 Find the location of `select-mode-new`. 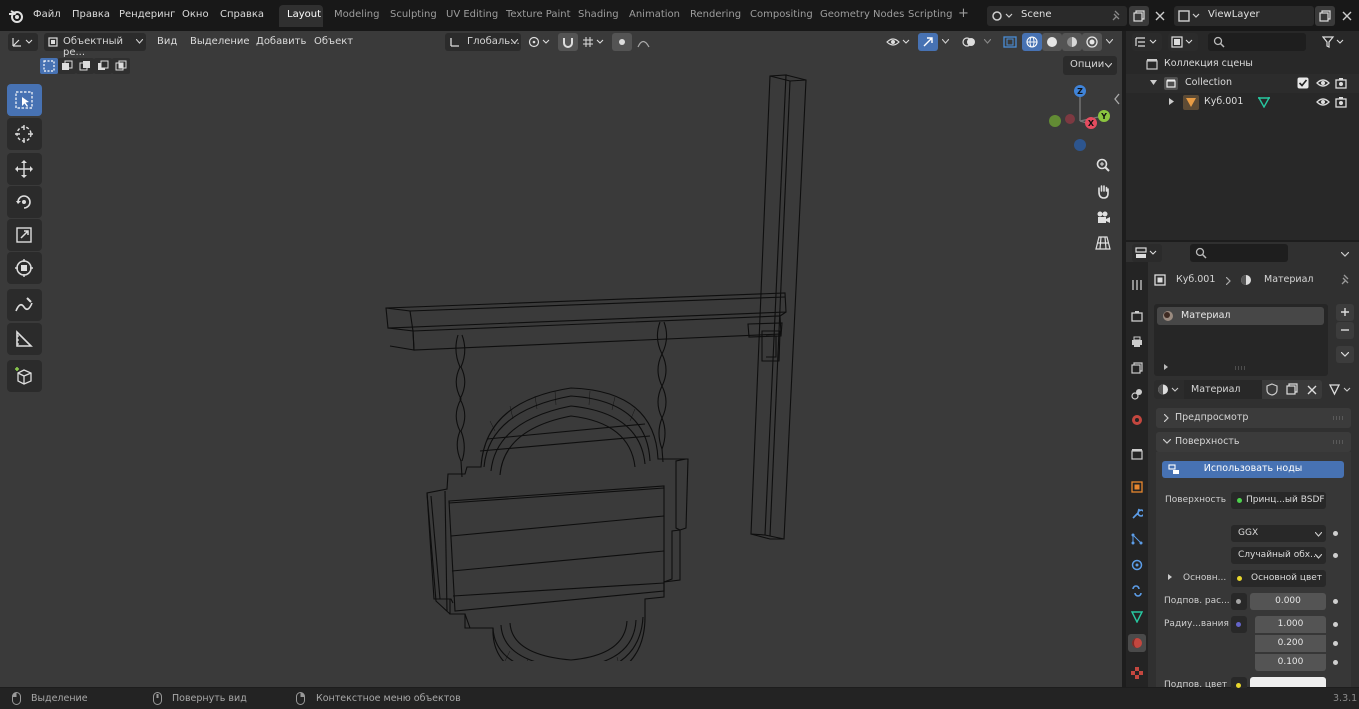

select-mode-new is located at coordinates (49, 66).